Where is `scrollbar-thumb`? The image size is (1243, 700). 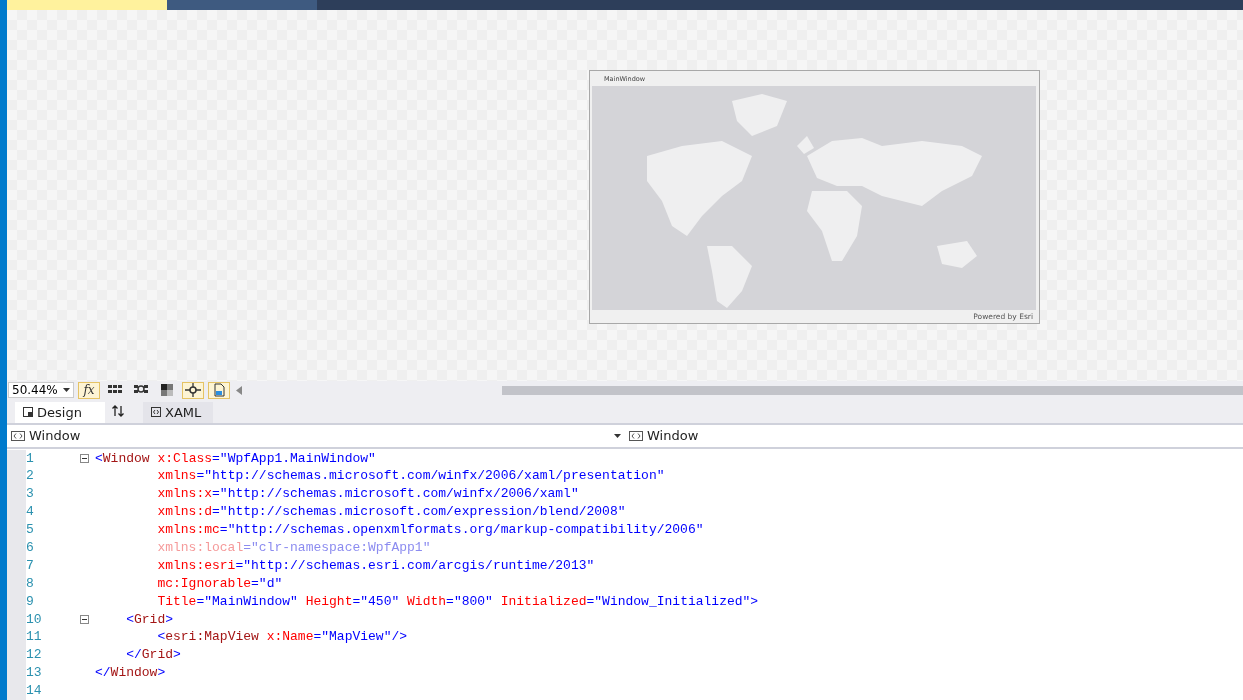
scrollbar-thumb is located at coordinates (872, 390).